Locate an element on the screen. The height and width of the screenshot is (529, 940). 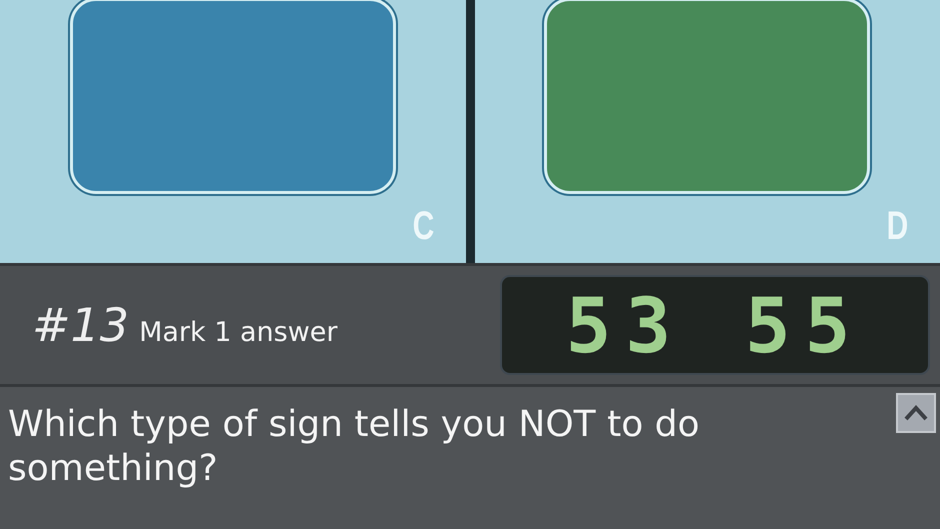
instruction-text: Mark 1 answer is located at coordinates (238, 332).